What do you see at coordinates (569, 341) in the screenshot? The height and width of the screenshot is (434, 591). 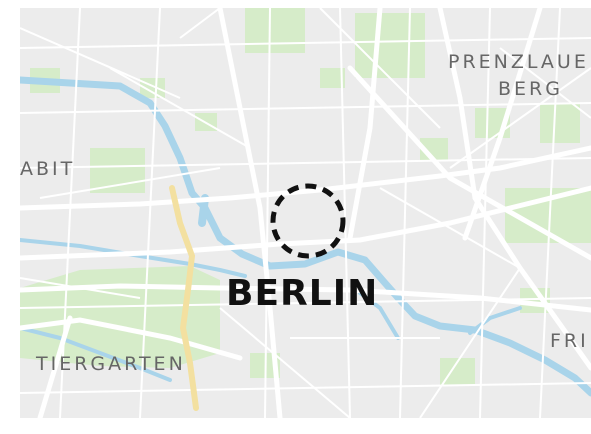 I see `district-label-friedrichshain: FRI` at bounding box center [569, 341].